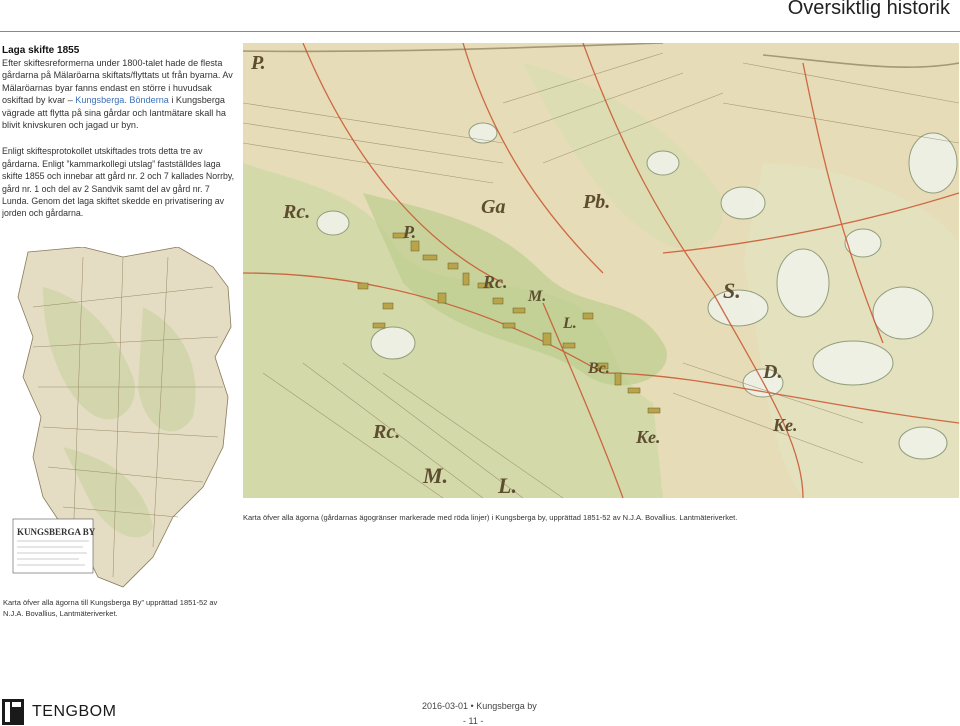  Describe the element at coordinates (772, 372) in the screenshot. I see `map-label: D.` at that location.